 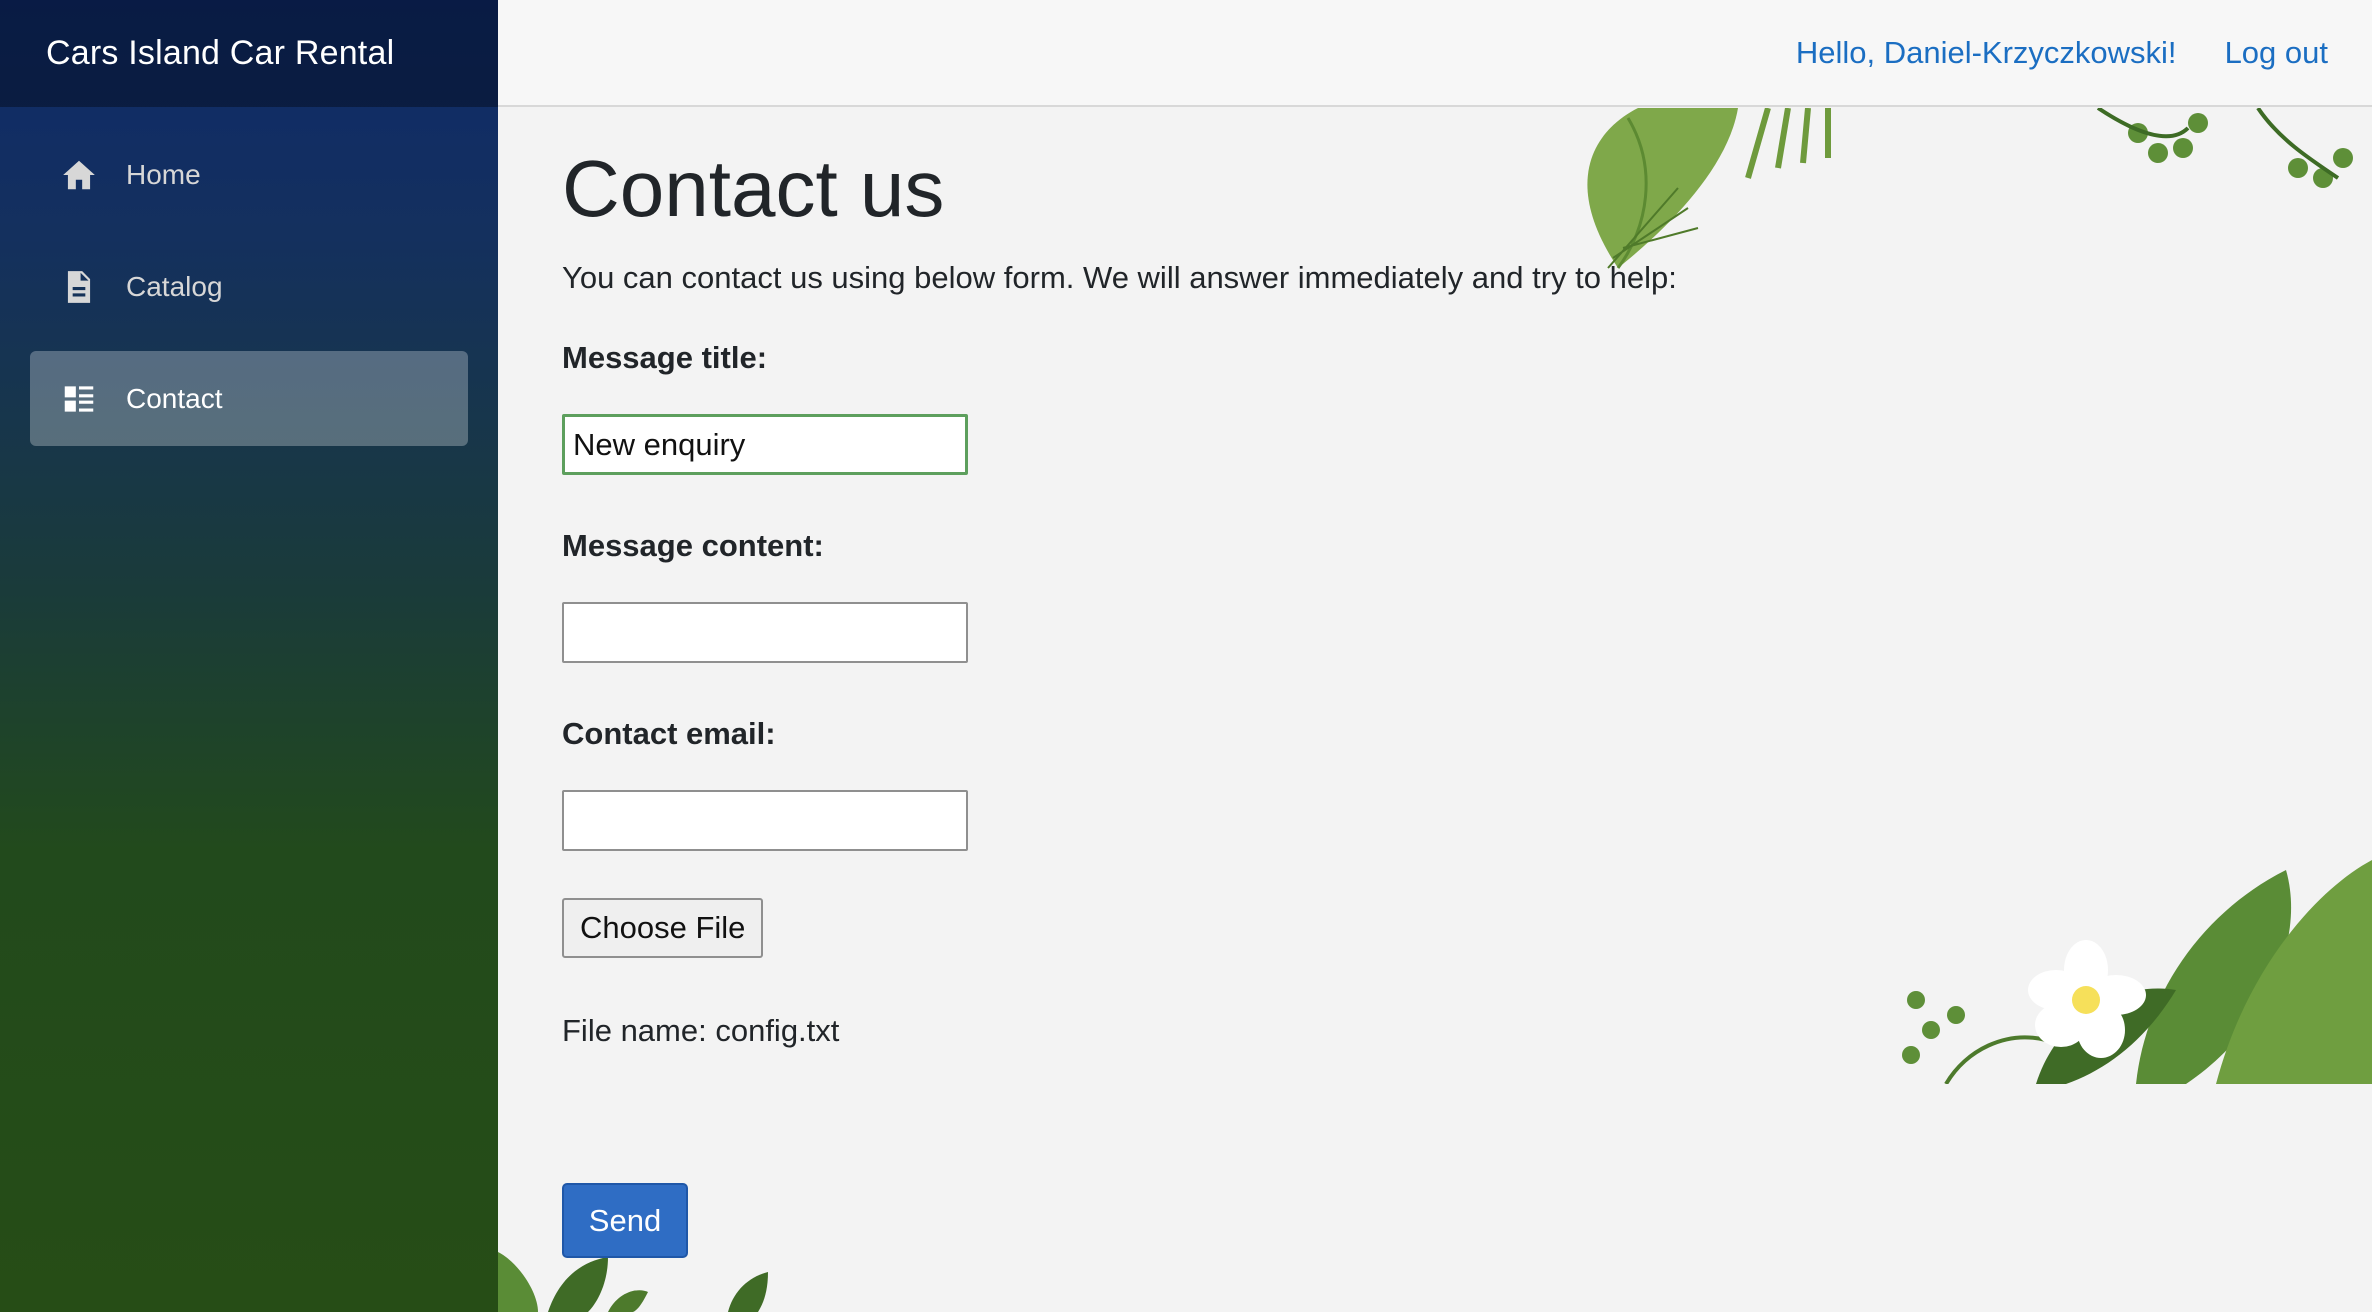 I want to click on page-title: Contact us, so click(x=753, y=188).